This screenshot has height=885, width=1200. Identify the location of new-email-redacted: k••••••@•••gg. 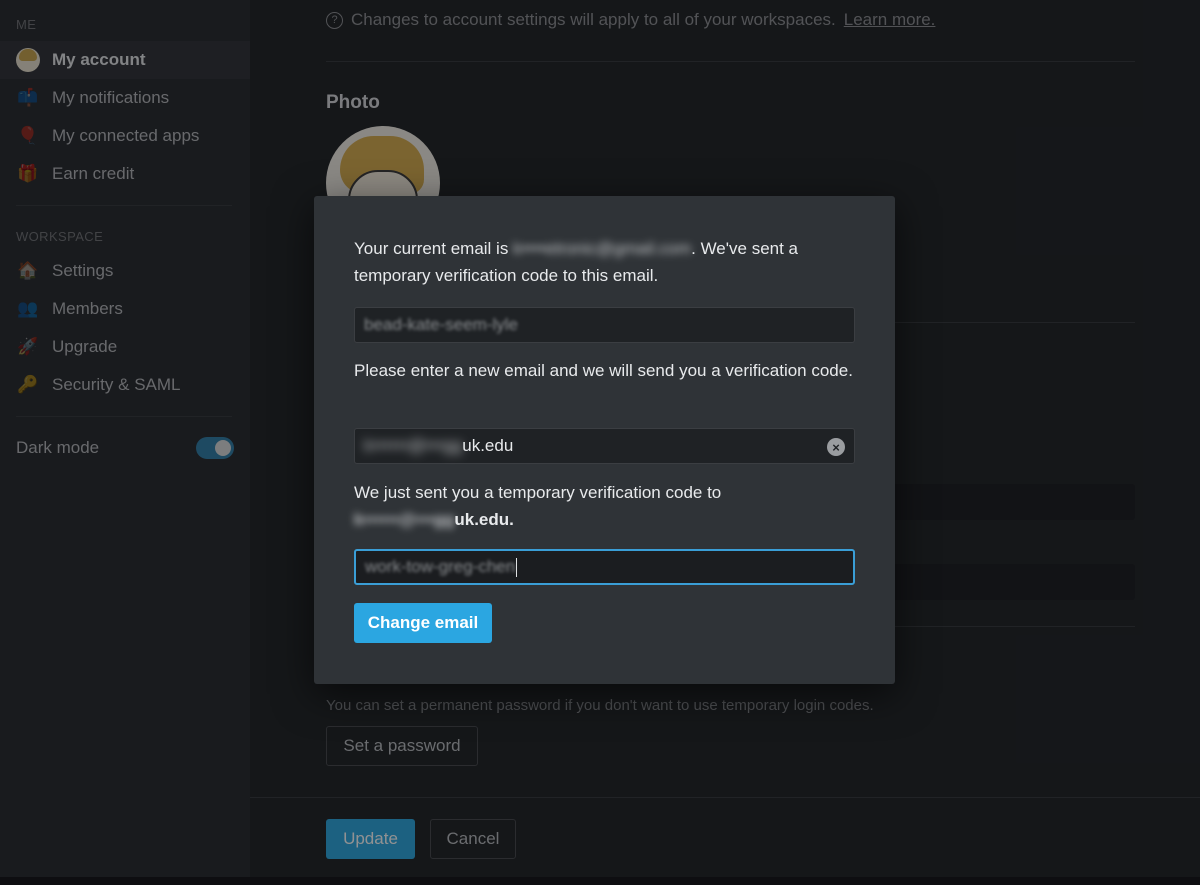
(413, 445).